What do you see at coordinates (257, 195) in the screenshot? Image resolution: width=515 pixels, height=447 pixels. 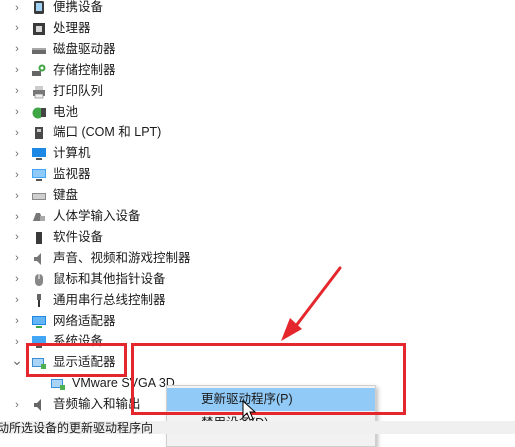 I see `device-category-item: › 键盘` at bounding box center [257, 195].